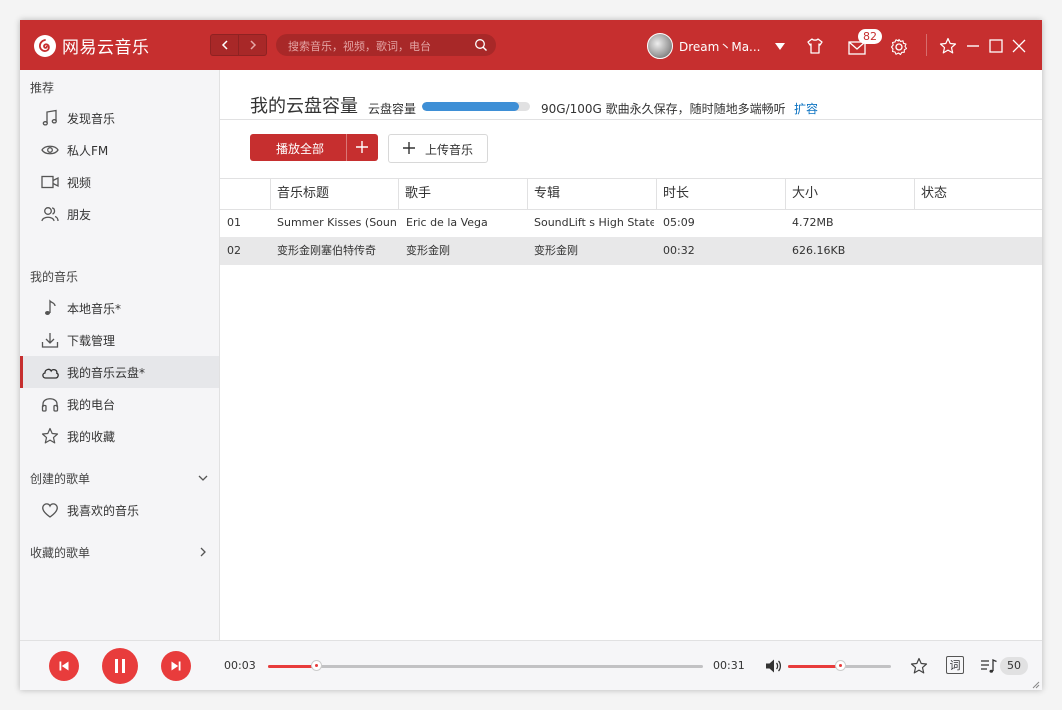 The width and height of the screenshot is (1062, 710). What do you see at coordinates (471, 106) in the screenshot?
I see `capacity-bar-fill` at bounding box center [471, 106].